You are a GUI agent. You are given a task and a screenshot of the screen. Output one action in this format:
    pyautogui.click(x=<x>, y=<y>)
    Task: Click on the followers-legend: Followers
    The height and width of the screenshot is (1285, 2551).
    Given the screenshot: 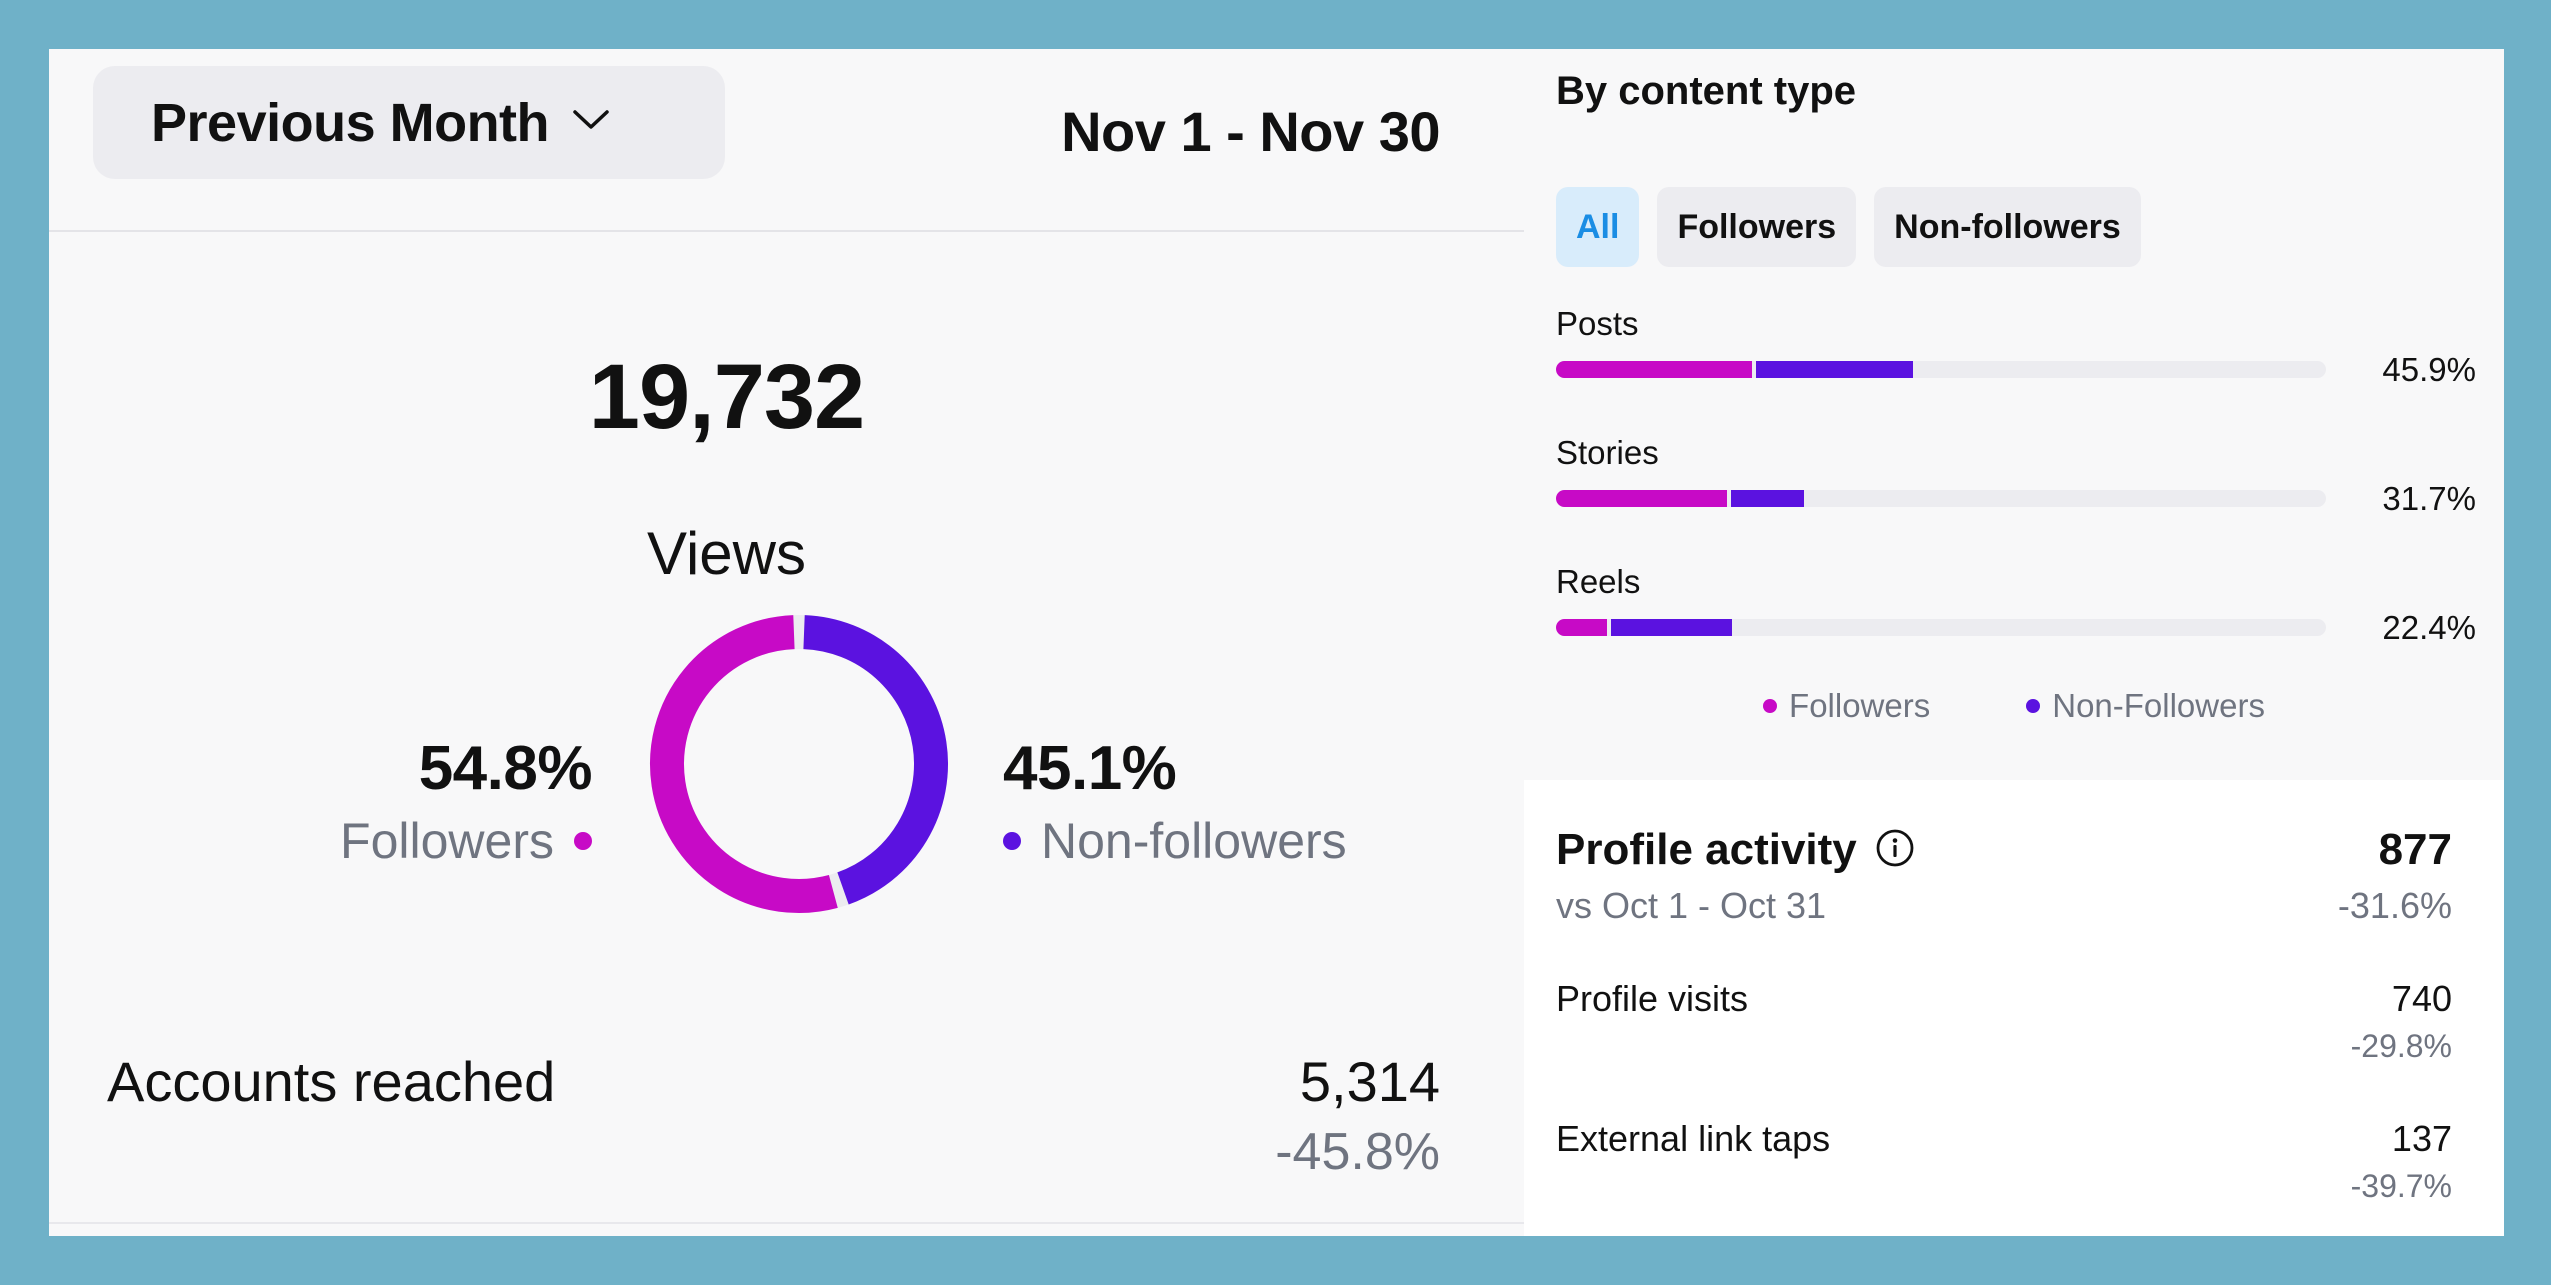 What is the action you would take?
    pyautogui.click(x=466, y=841)
    